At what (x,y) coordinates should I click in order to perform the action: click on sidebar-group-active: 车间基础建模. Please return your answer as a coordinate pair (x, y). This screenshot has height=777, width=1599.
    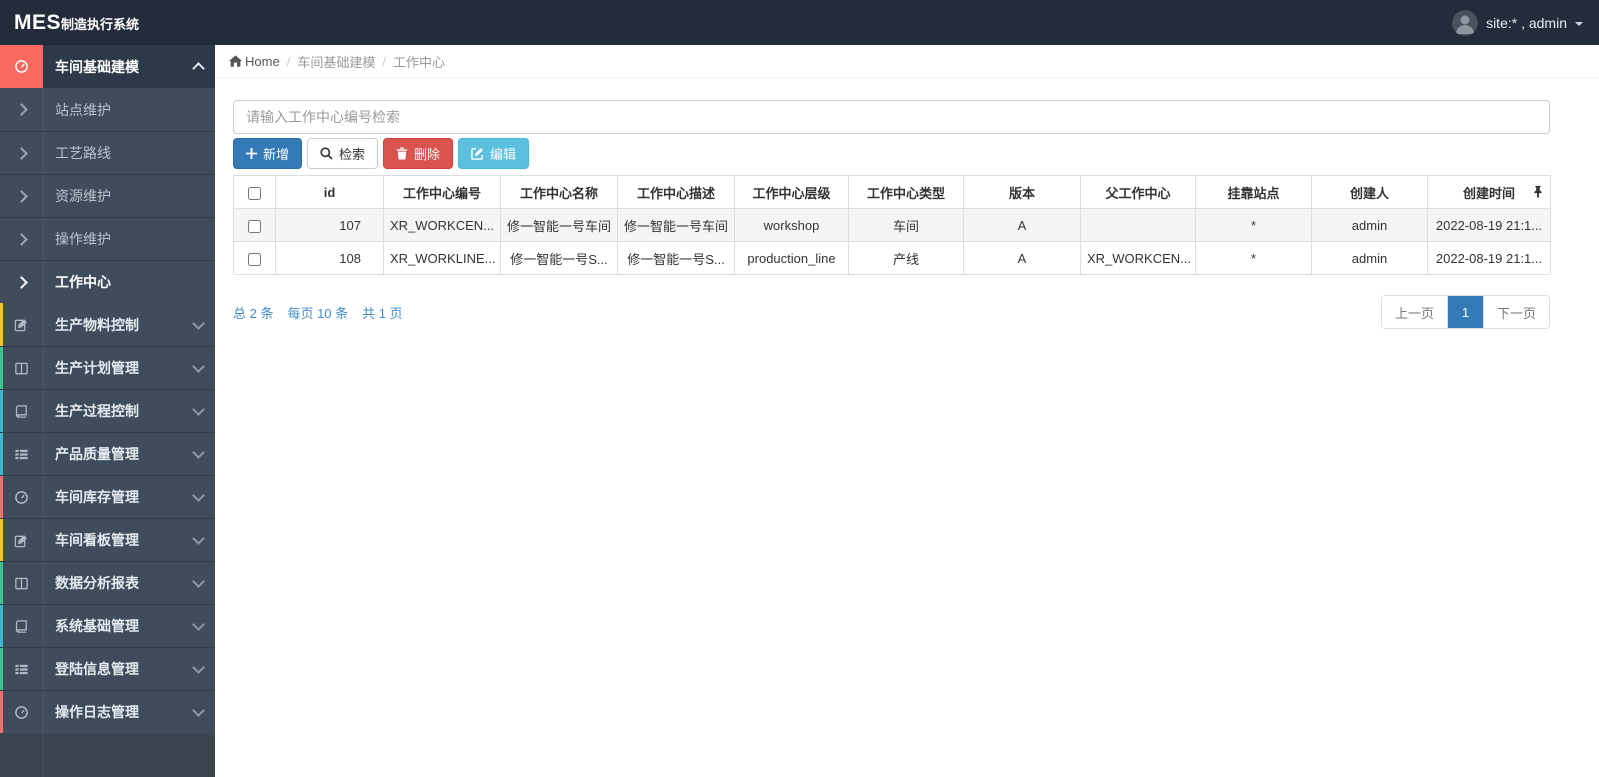
    Looking at the image, I should click on (107, 66).